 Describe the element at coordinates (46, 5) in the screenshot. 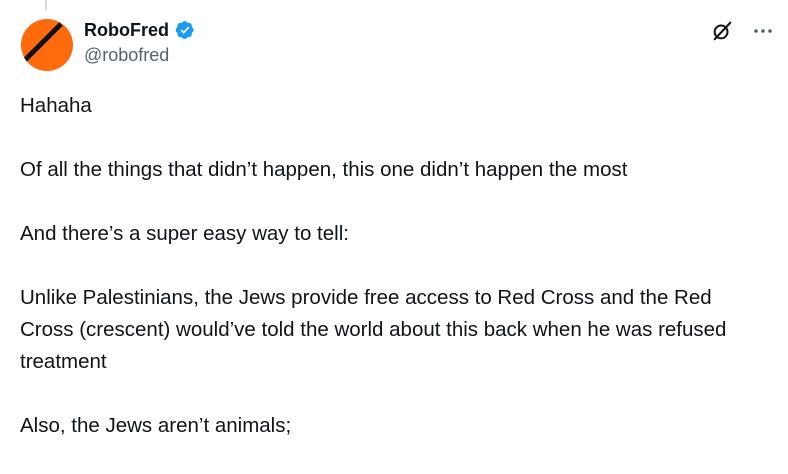

I see `thread-connector-line` at that location.